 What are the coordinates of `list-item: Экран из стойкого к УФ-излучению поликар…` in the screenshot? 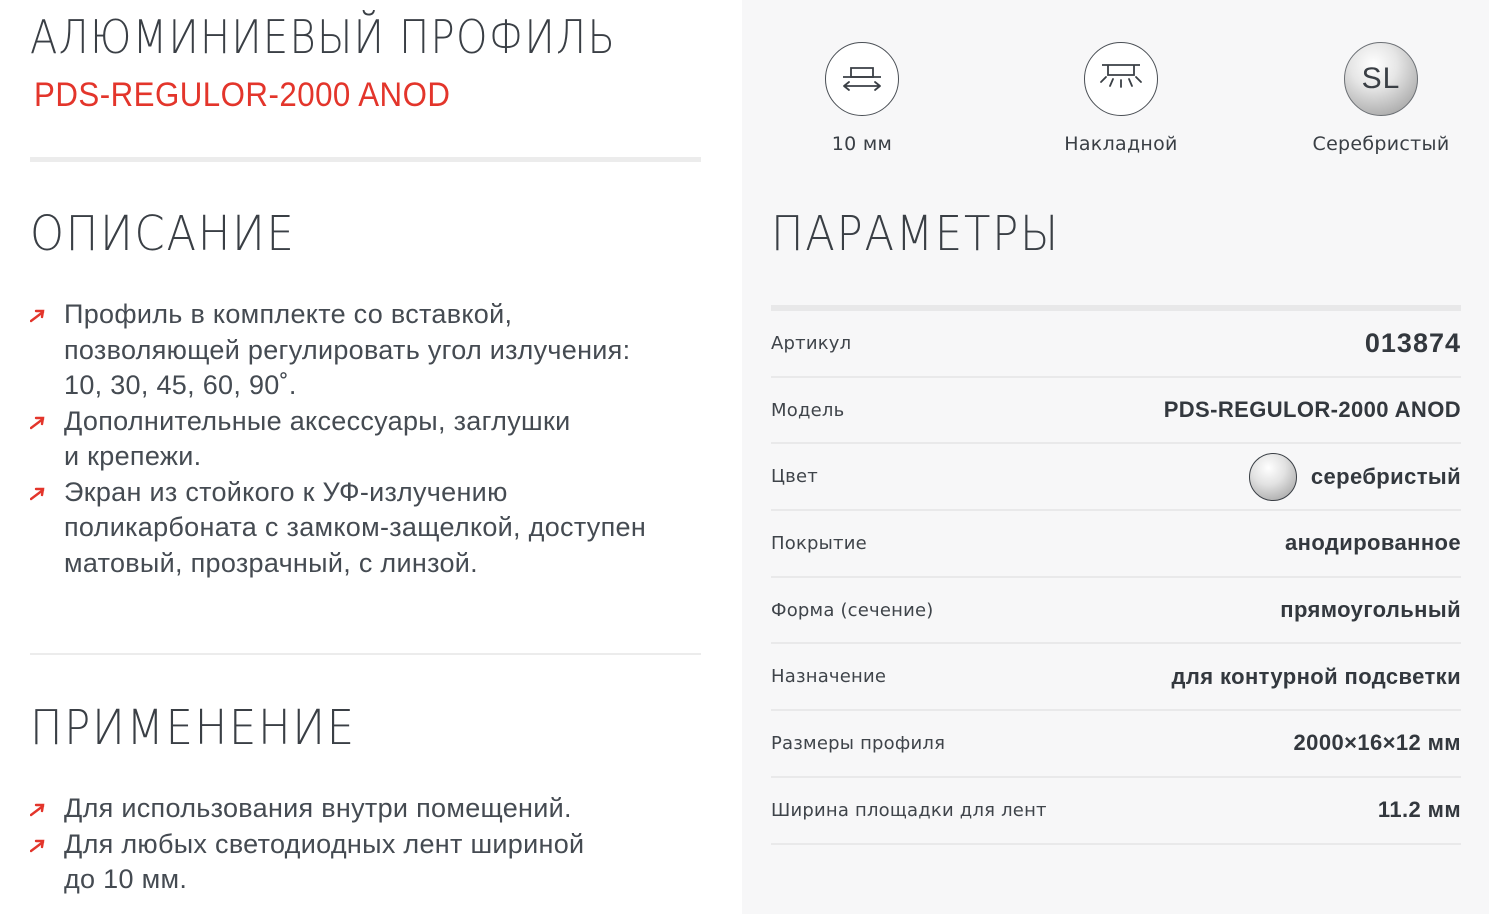 It's located at (338, 528).